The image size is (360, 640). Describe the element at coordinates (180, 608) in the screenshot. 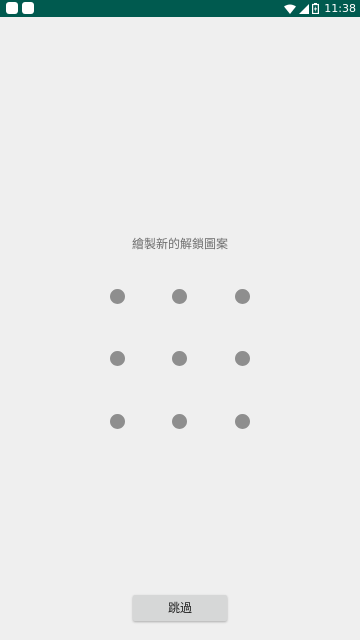

I see `skip-button: 跳過` at that location.